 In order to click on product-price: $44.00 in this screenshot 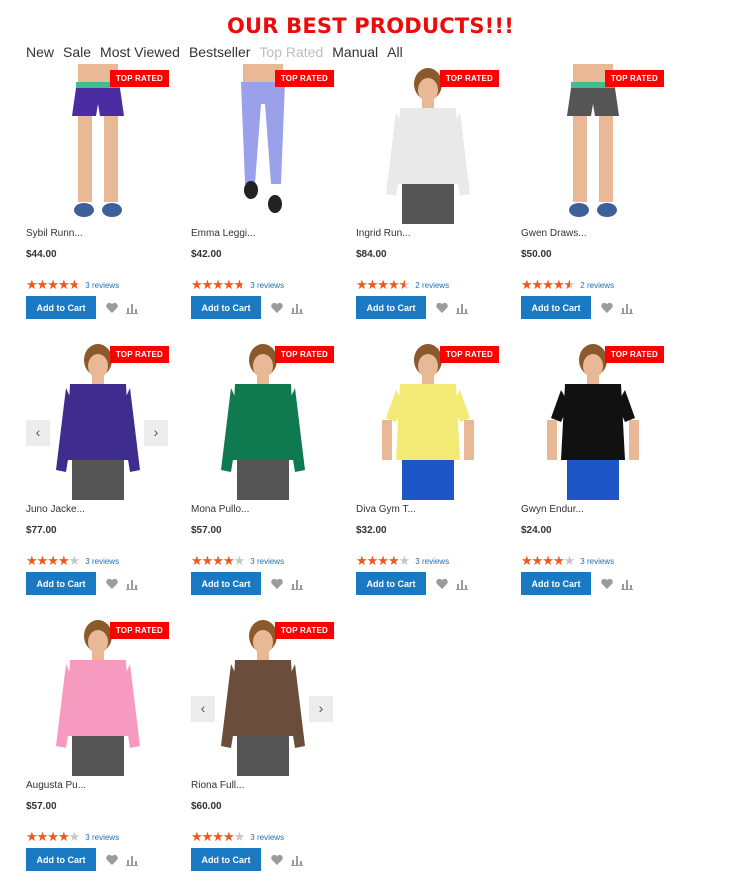, I will do `click(41, 254)`.